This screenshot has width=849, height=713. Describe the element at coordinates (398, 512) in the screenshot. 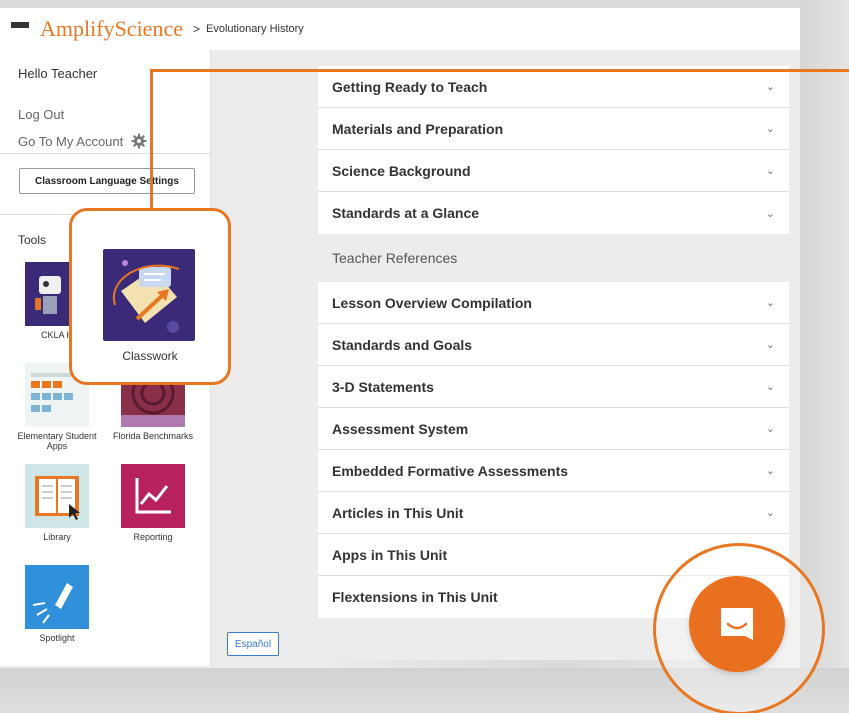

I see `row-title: Articles in This Unit` at that location.